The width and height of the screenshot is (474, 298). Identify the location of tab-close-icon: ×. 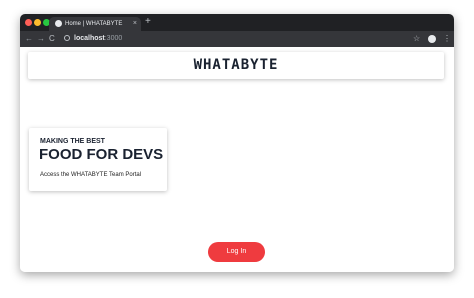
(135, 24).